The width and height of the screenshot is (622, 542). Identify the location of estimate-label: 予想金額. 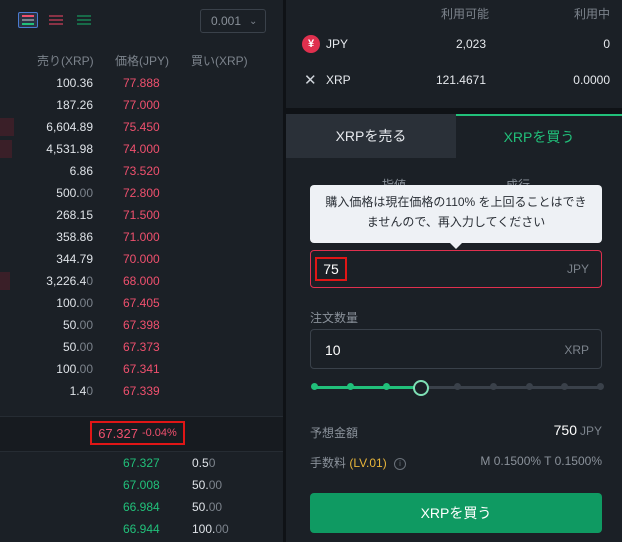
(334, 433).